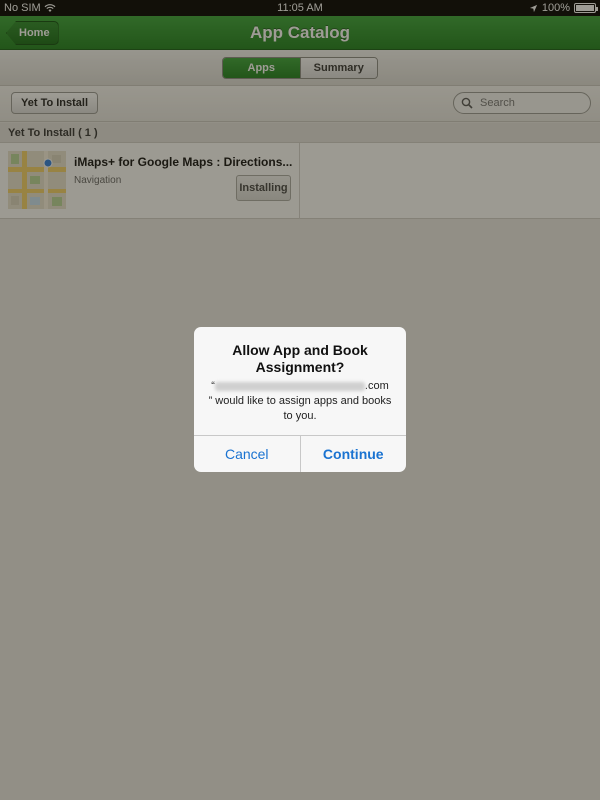  Describe the element at coordinates (354, 454) in the screenshot. I see `continue-button: Continue` at that location.